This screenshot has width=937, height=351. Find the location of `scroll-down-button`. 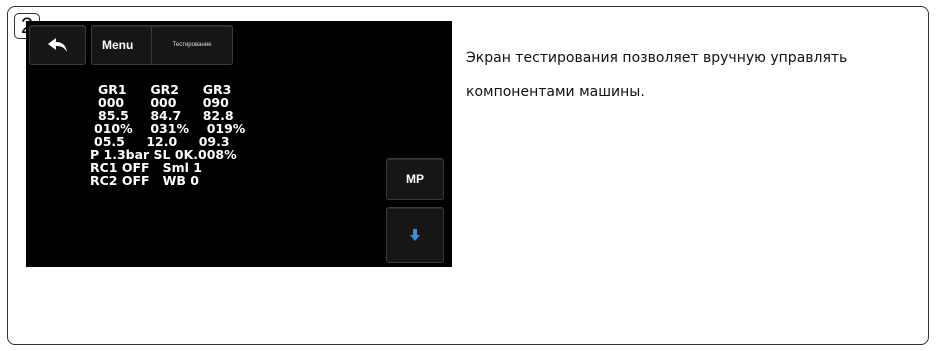

scroll-down-button is located at coordinates (415, 235).